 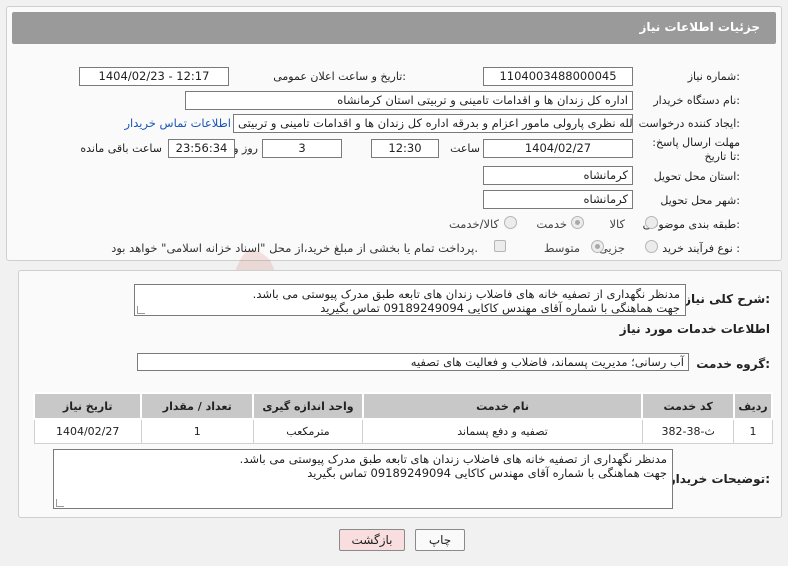 What do you see at coordinates (701, 248) in the screenshot?
I see `process-type-label: نوع فرآیند خرید :` at bounding box center [701, 248].